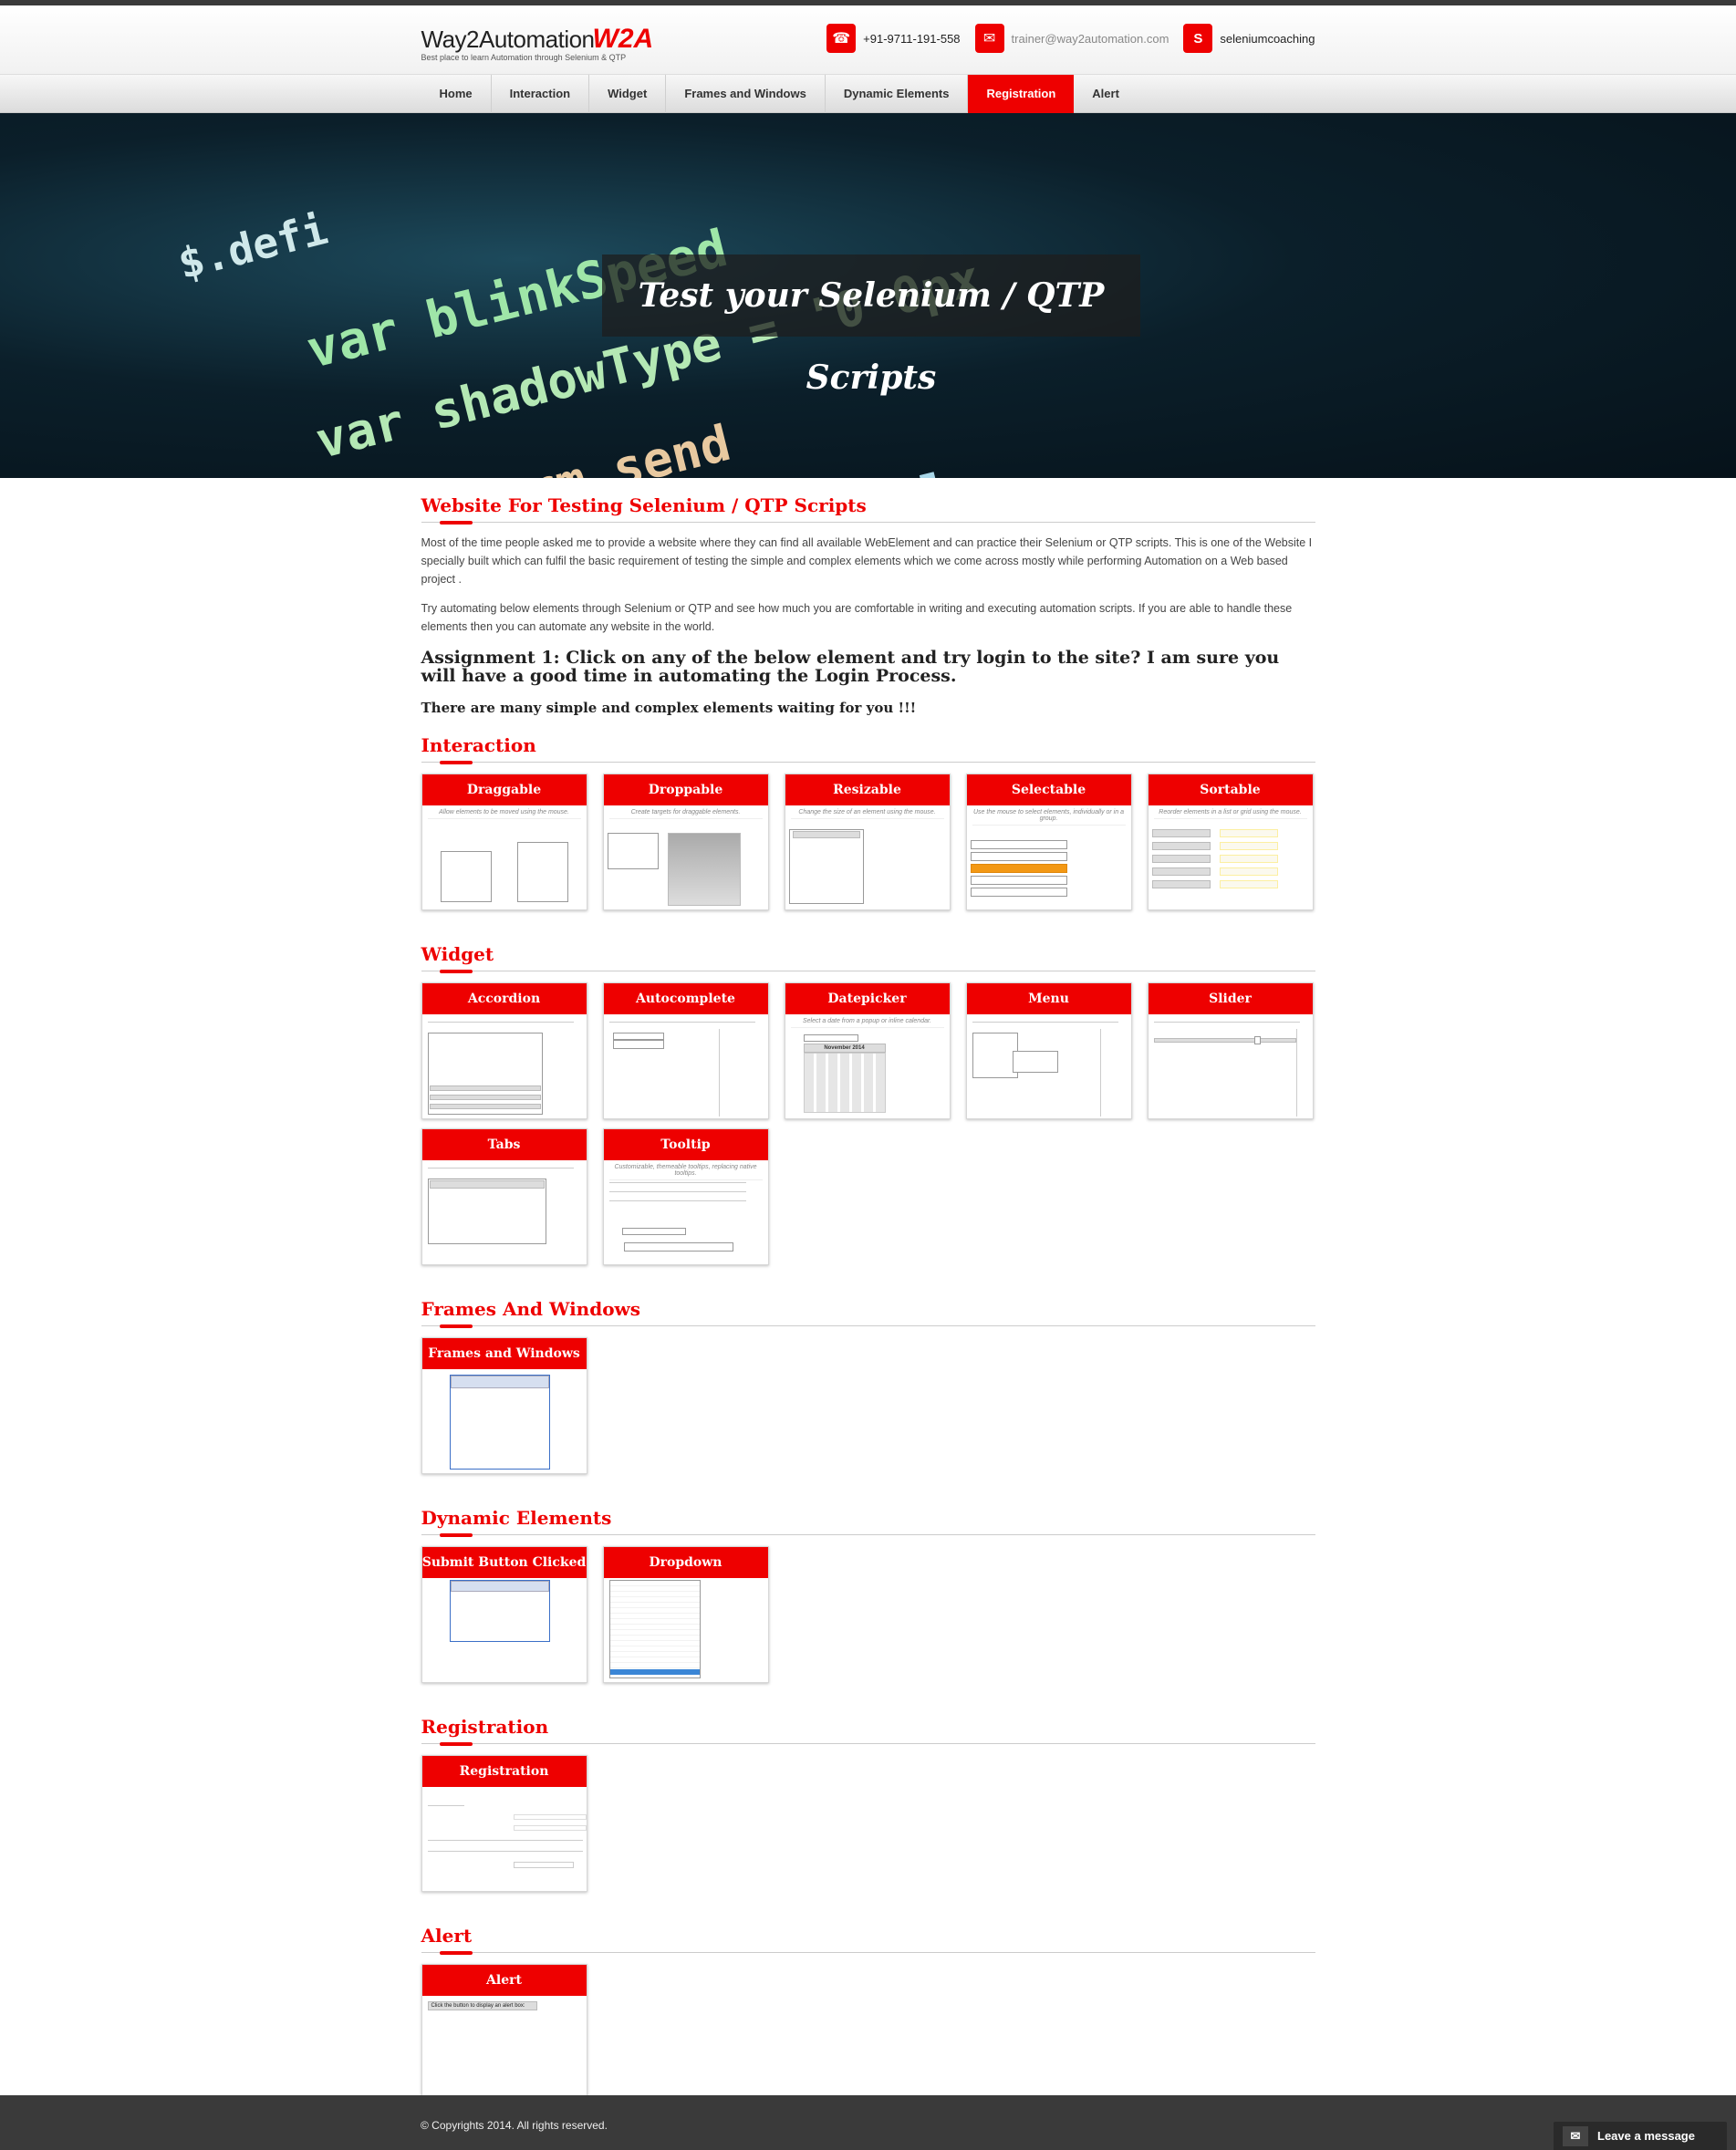  What do you see at coordinates (504, 998) in the screenshot?
I see `card-title: Accordion` at bounding box center [504, 998].